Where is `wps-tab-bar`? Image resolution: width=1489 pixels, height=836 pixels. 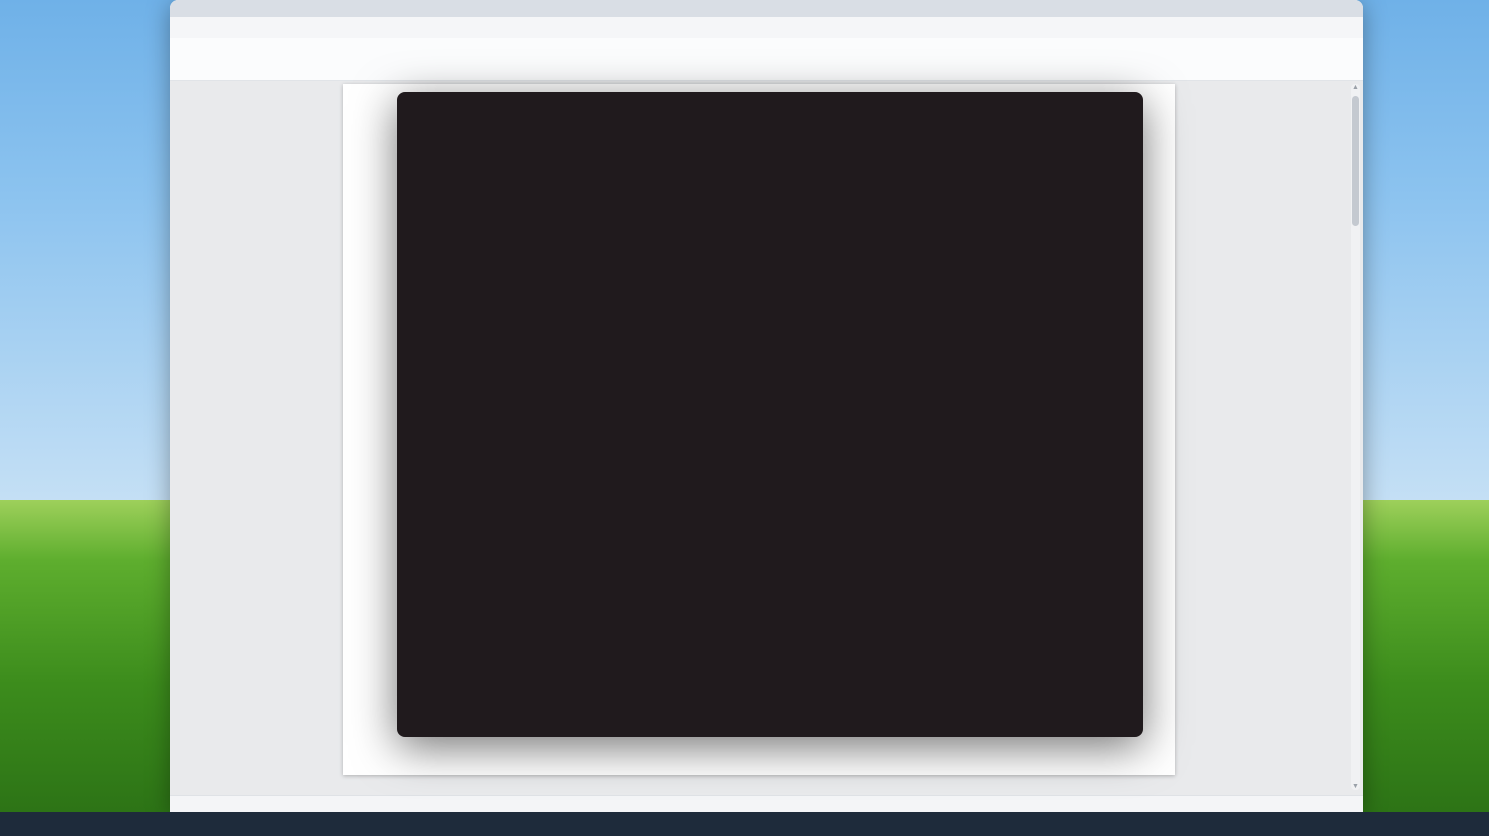 wps-tab-bar is located at coordinates (766, 8).